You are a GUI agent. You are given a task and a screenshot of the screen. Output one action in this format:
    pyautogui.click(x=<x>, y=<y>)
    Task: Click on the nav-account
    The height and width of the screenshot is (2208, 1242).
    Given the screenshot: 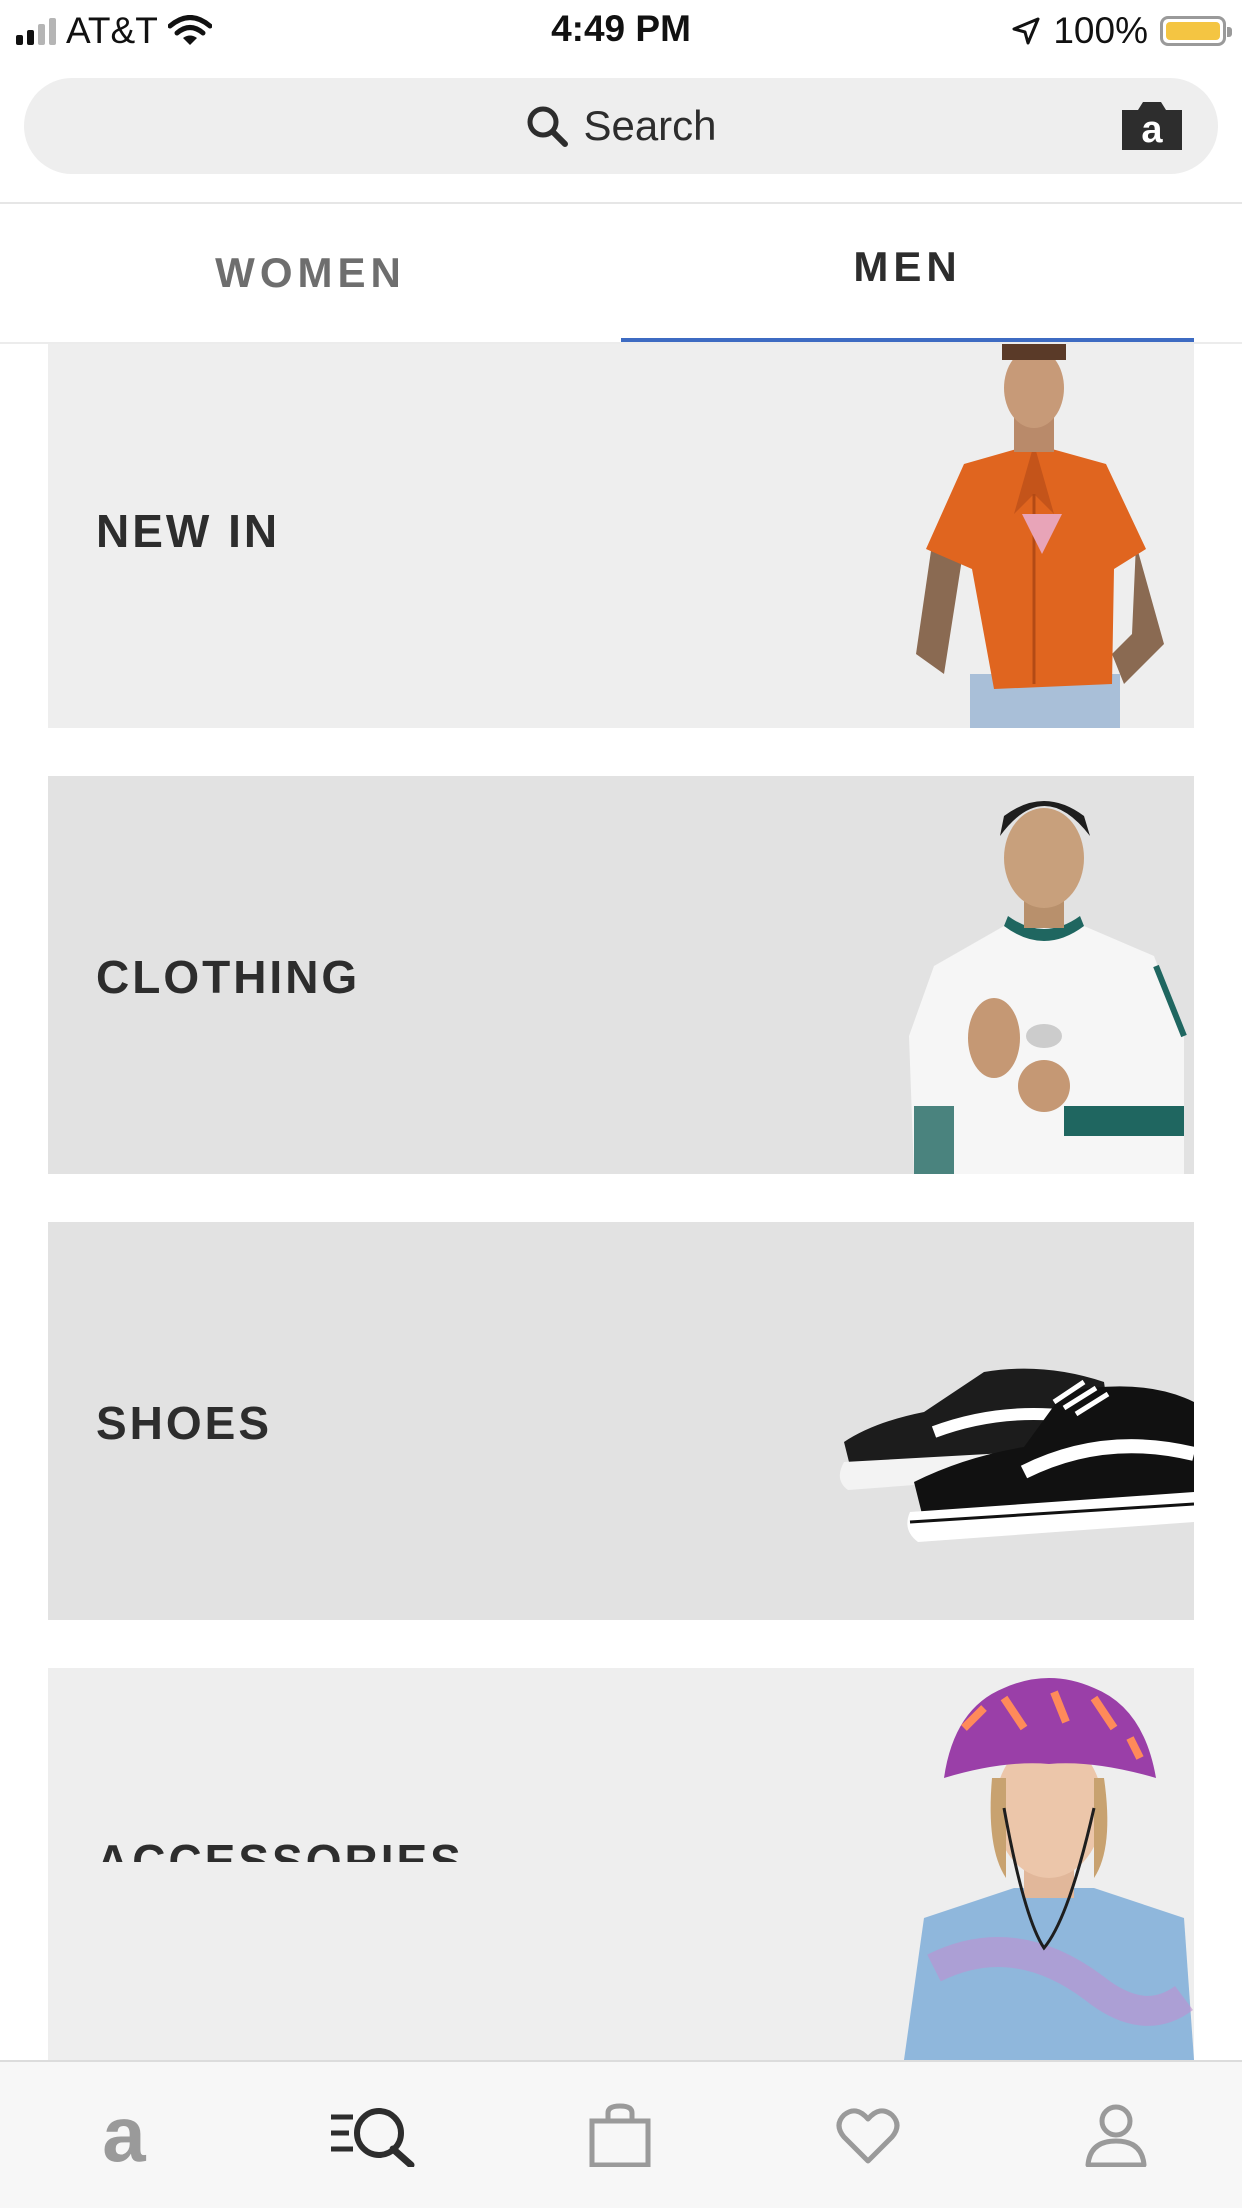 What is the action you would take?
    pyautogui.click(x=1116, y=2135)
    